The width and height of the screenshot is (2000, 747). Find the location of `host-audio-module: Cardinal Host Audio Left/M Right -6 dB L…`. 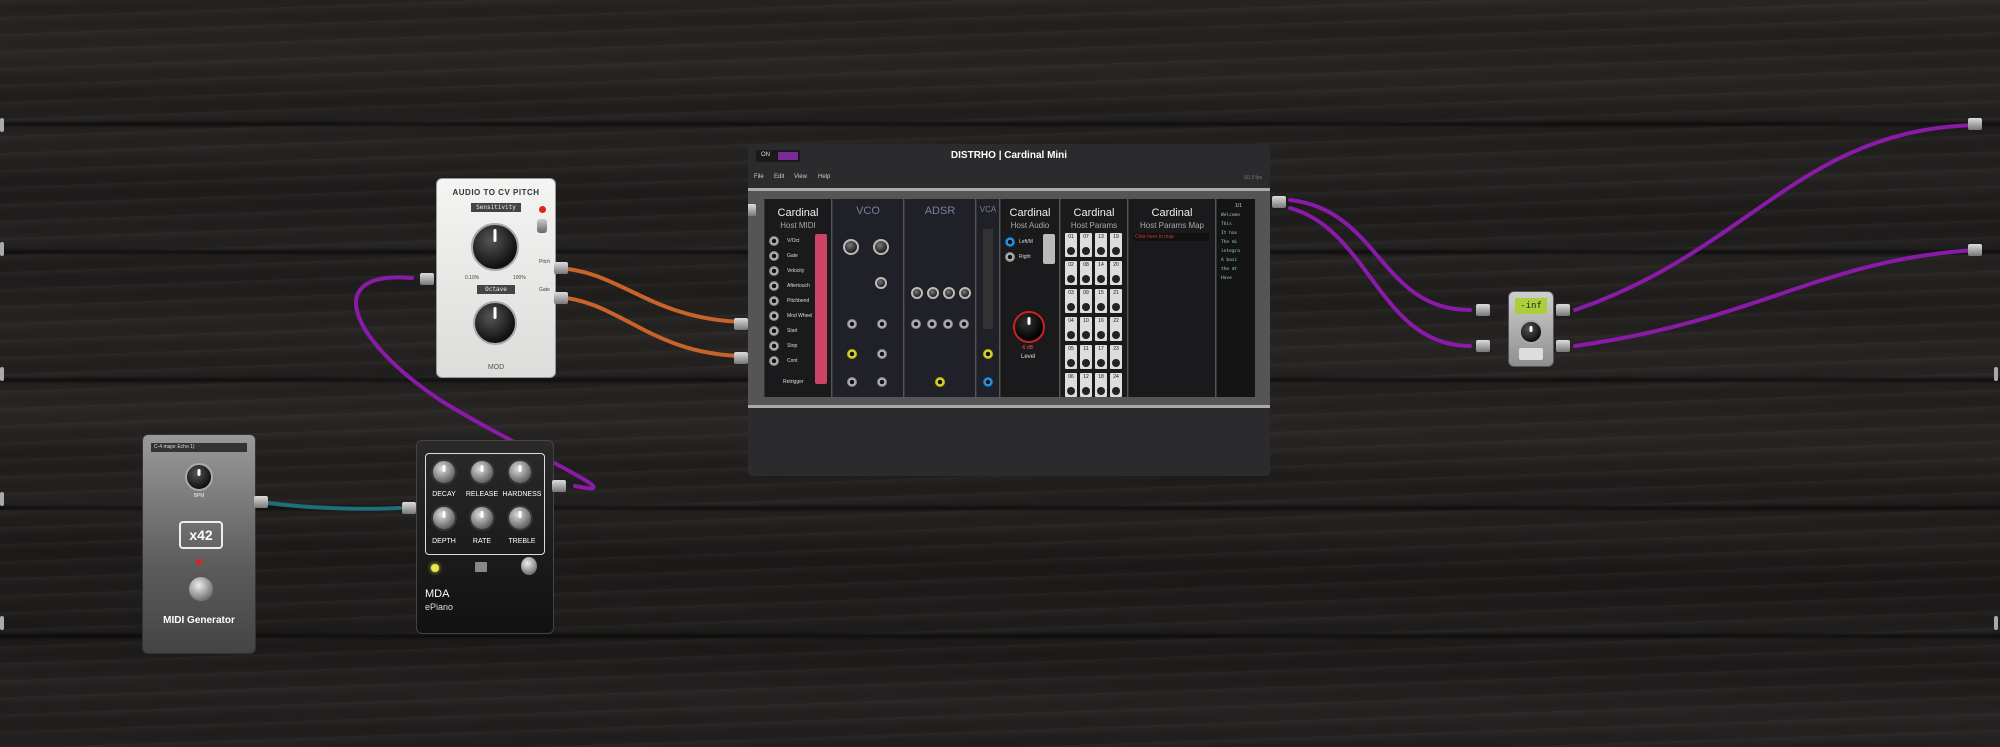

host-audio-module: Cardinal Host Audio Left/M Right -6 dB L… is located at coordinates (1029, 298).